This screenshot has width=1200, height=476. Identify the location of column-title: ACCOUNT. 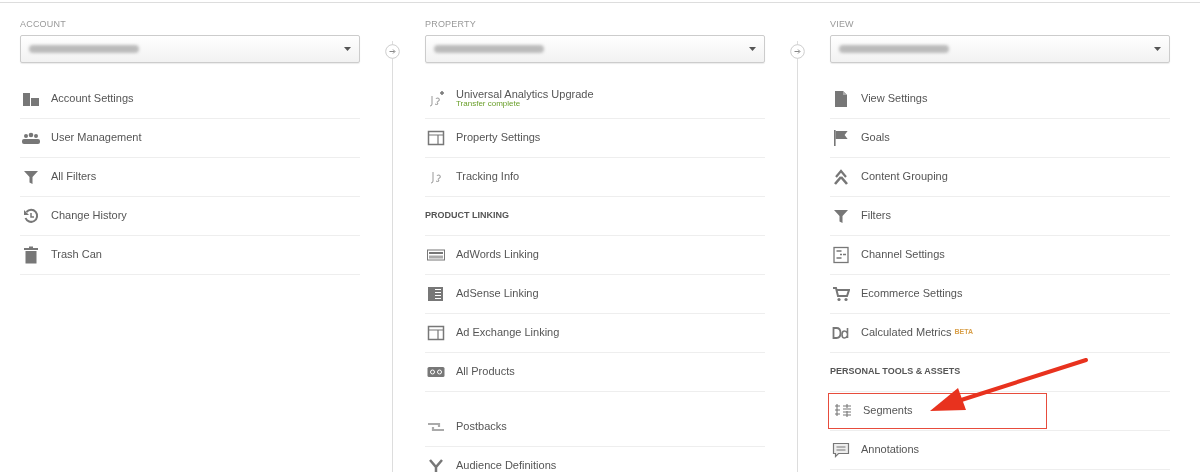
(43, 24).